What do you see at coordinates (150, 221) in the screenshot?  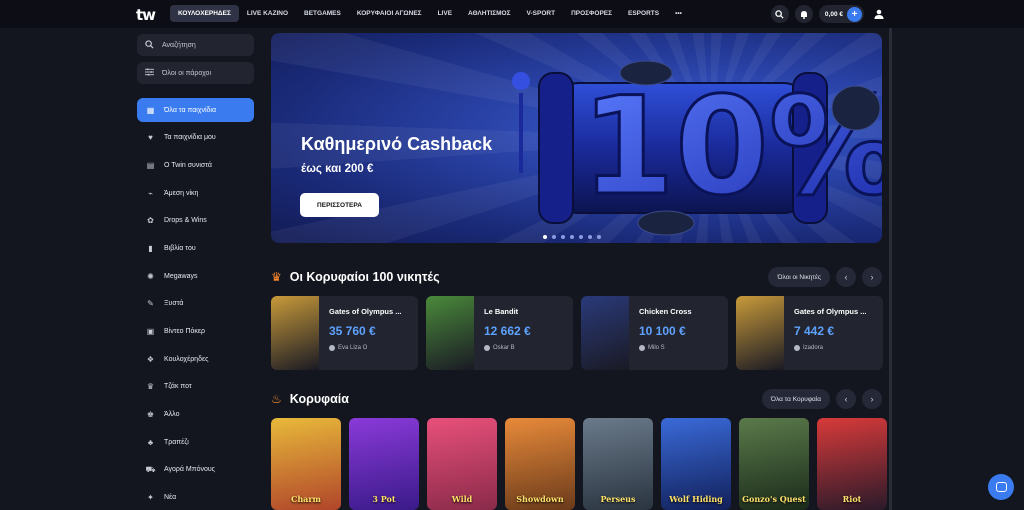 I see `drops-icon: ✿` at bounding box center [150, 221].